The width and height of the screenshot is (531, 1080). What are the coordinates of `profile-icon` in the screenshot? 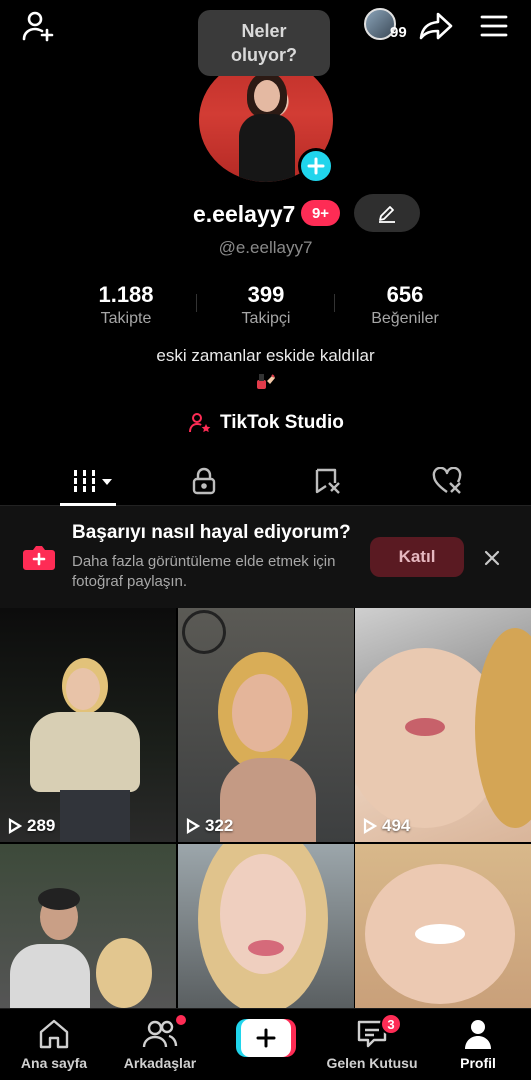 It's located at (478, 1034).